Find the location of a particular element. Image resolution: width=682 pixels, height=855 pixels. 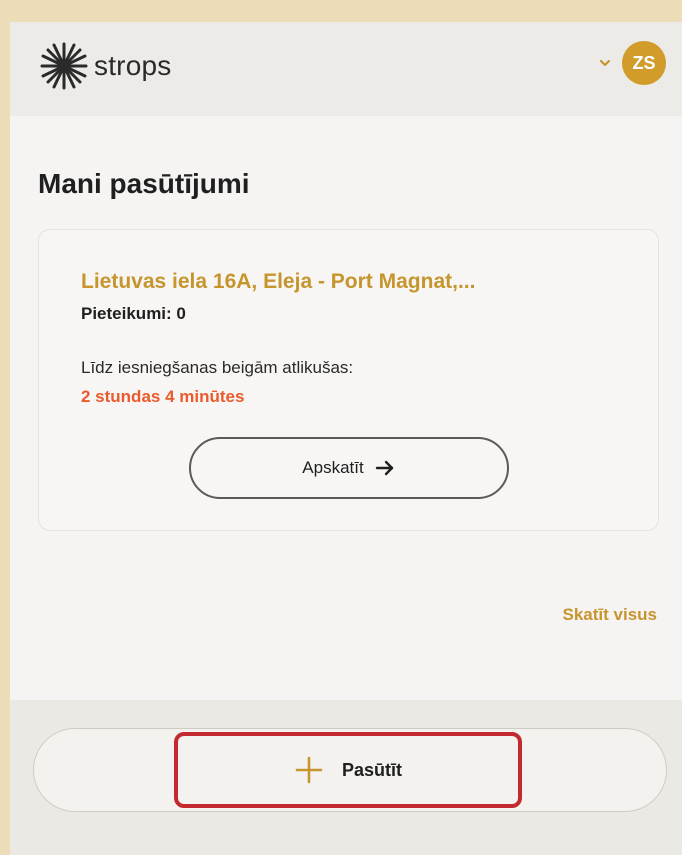

page-title: Mani pasūtījumi is located at coordinates (144, 183).